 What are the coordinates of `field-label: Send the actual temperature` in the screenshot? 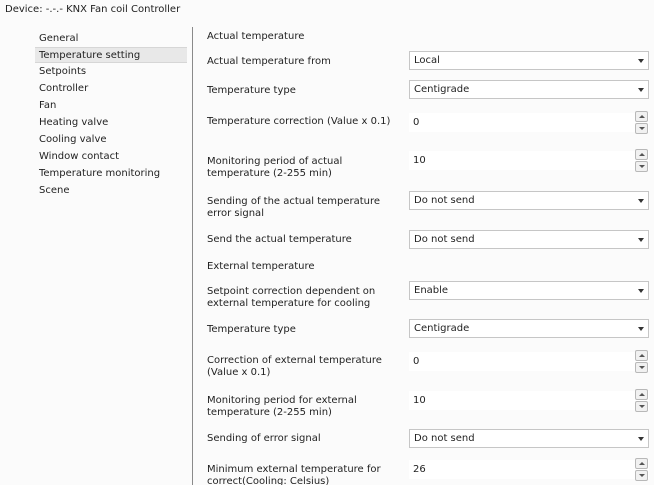 It's located at (279, 239).